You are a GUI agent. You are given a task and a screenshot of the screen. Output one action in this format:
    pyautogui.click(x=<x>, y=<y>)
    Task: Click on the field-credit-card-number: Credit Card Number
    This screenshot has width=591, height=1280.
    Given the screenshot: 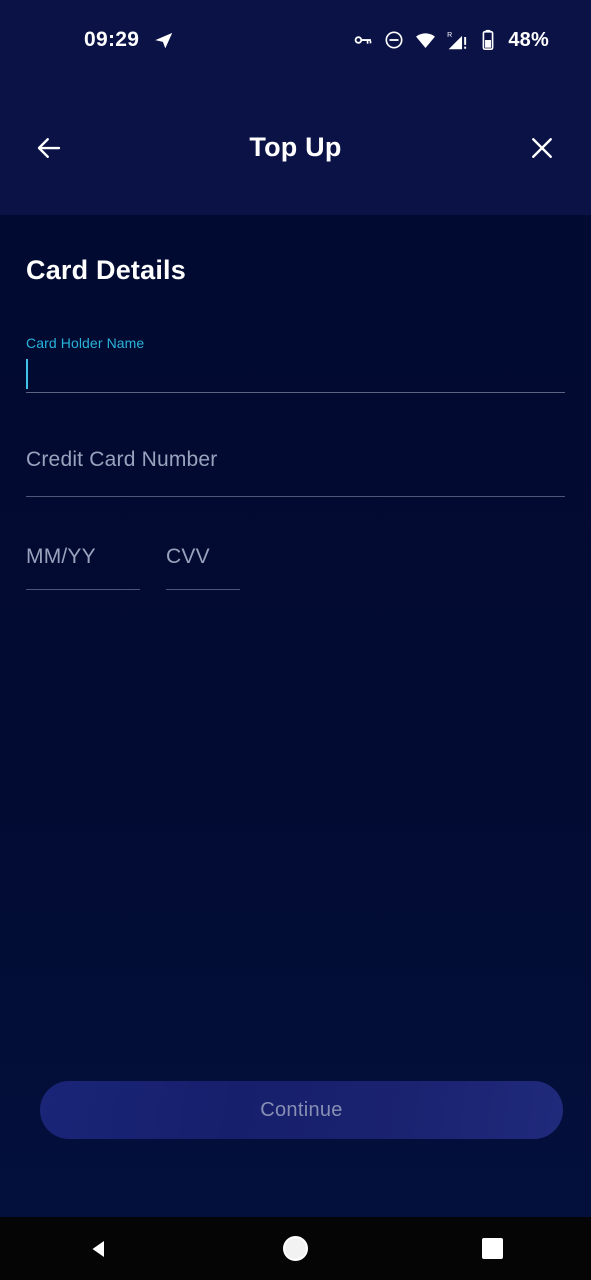 What is the action you would take?
    pyautogui.click(x=295, y=472)
    